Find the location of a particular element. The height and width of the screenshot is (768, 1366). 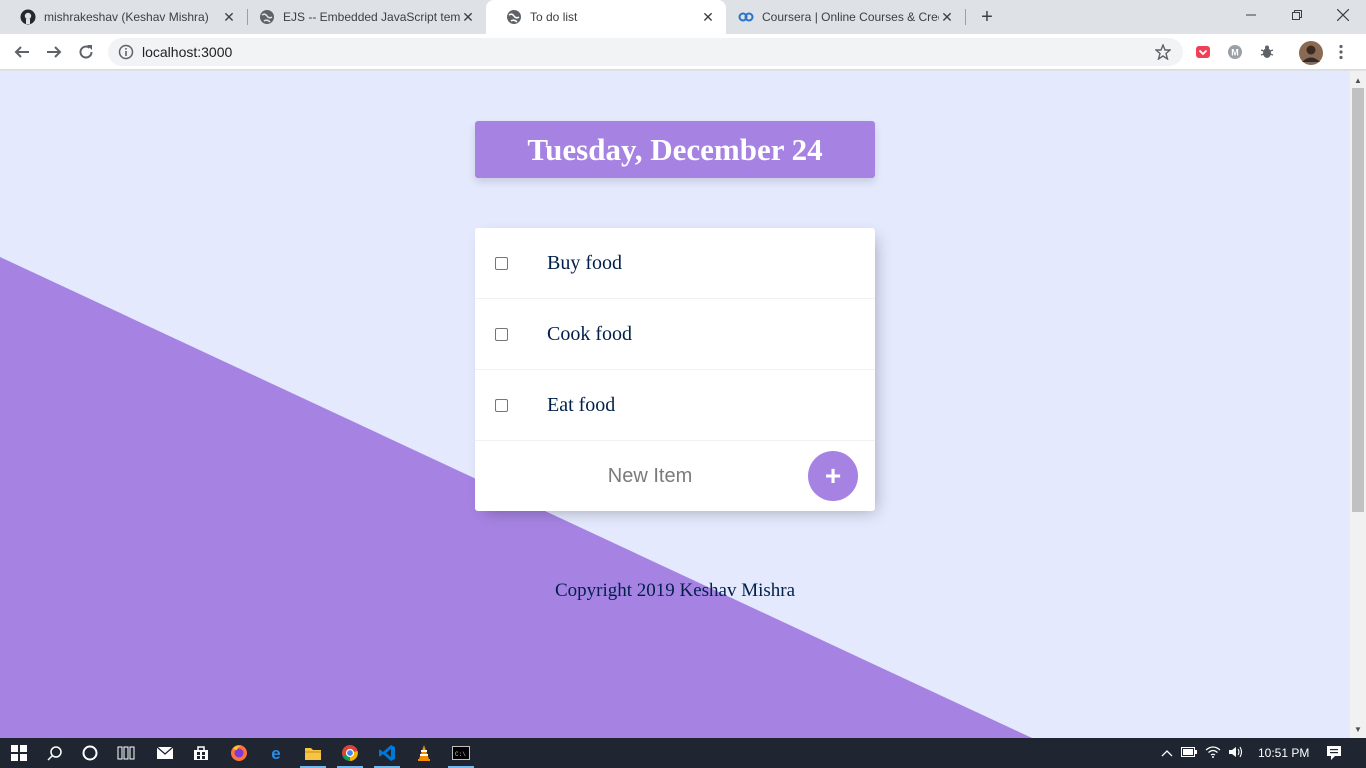

new-item-form: New Item + is located at coordinates (675, 476).